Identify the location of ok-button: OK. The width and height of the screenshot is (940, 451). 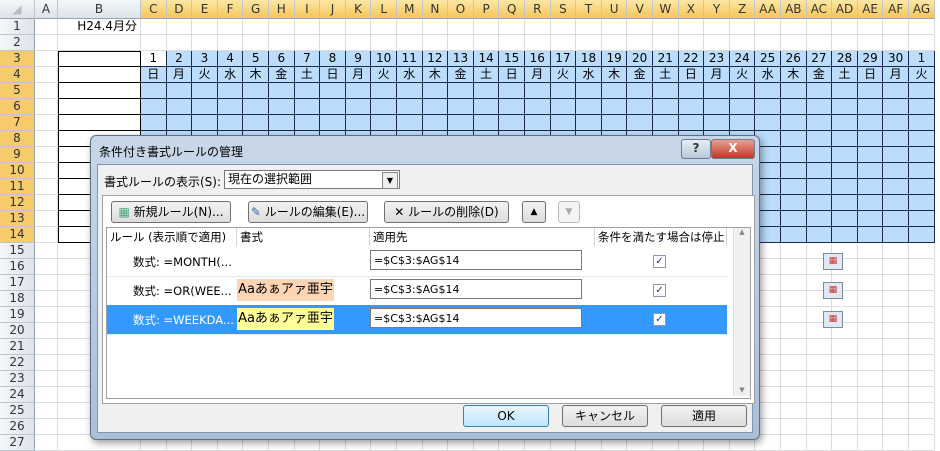
(506, 416).